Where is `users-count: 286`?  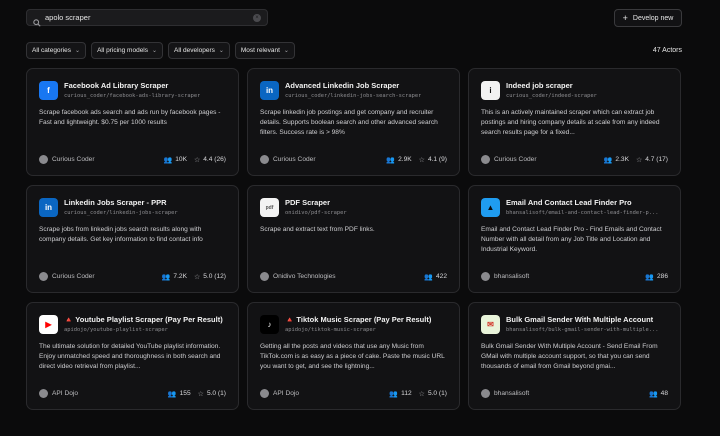
users-count: 286 is located at coordinates (662, 276).